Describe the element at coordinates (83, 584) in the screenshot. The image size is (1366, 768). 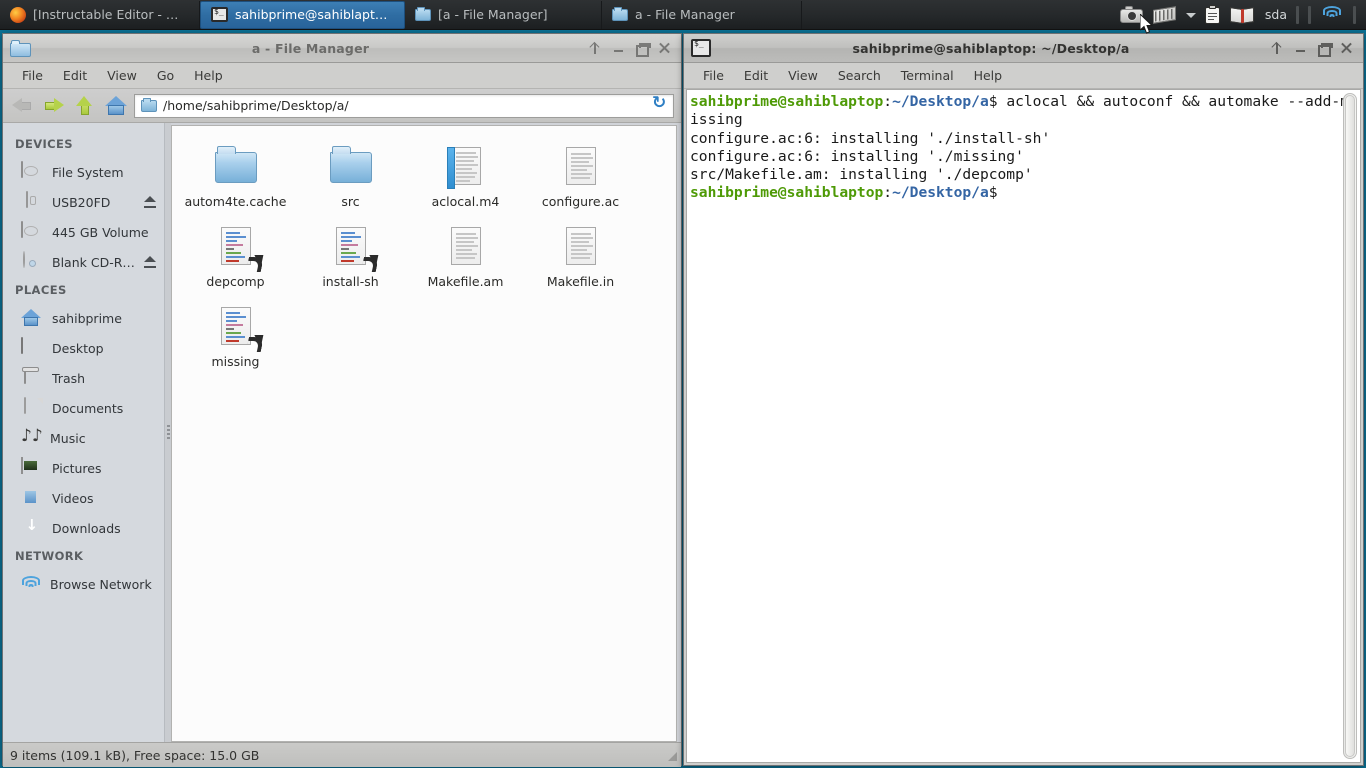
I see `sidebar-item-browse-network: Browse Network` at that location.